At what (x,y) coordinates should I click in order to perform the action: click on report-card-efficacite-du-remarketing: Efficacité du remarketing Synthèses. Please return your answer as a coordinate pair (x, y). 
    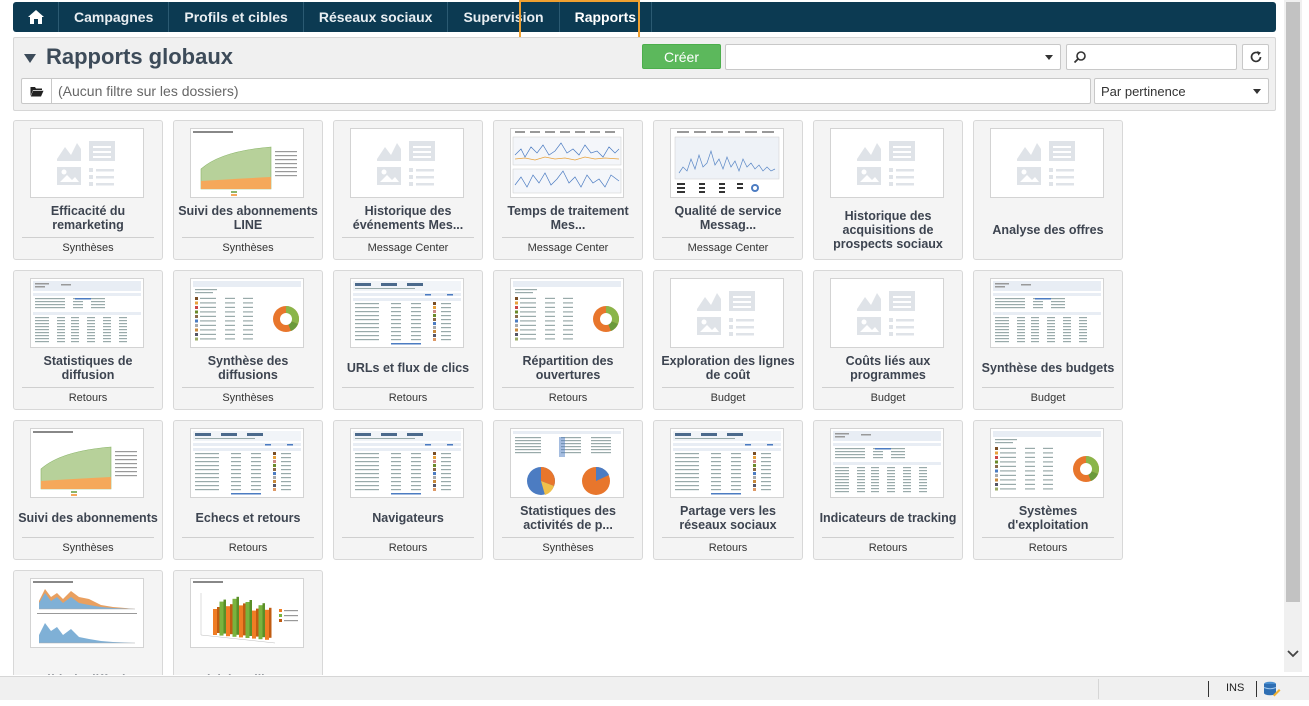
    Looking at the image, I should click on (88, 190).